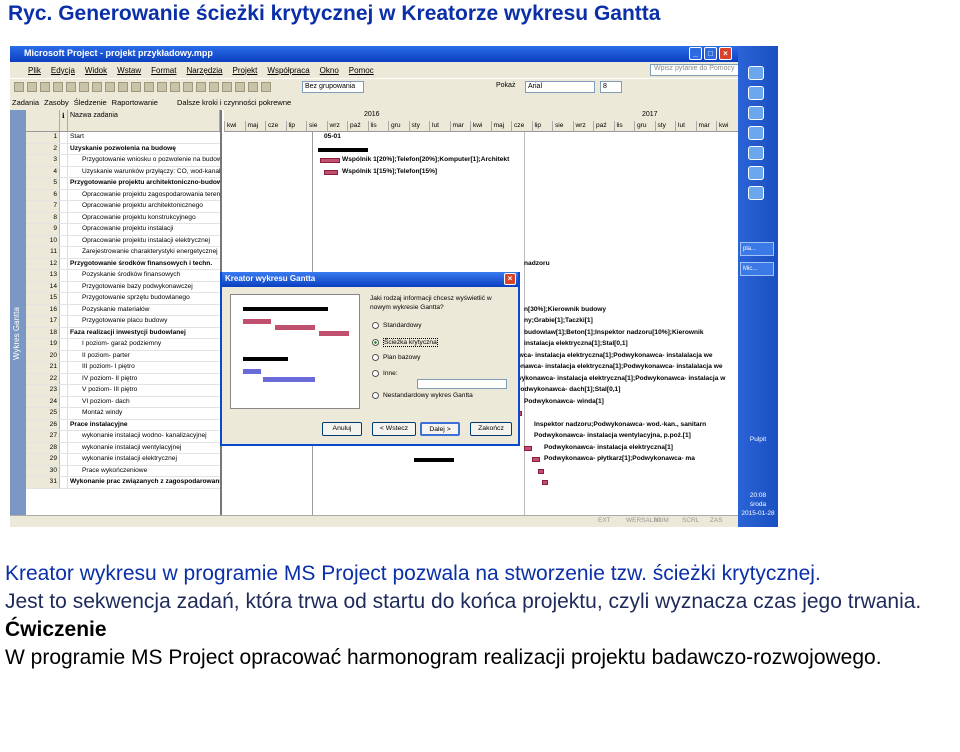 The image size is (960, 752). What do you see at coordinates (397, 325) in the screenshot?
I see `option-standard: Standardowy` at bounding box center [397, 325].